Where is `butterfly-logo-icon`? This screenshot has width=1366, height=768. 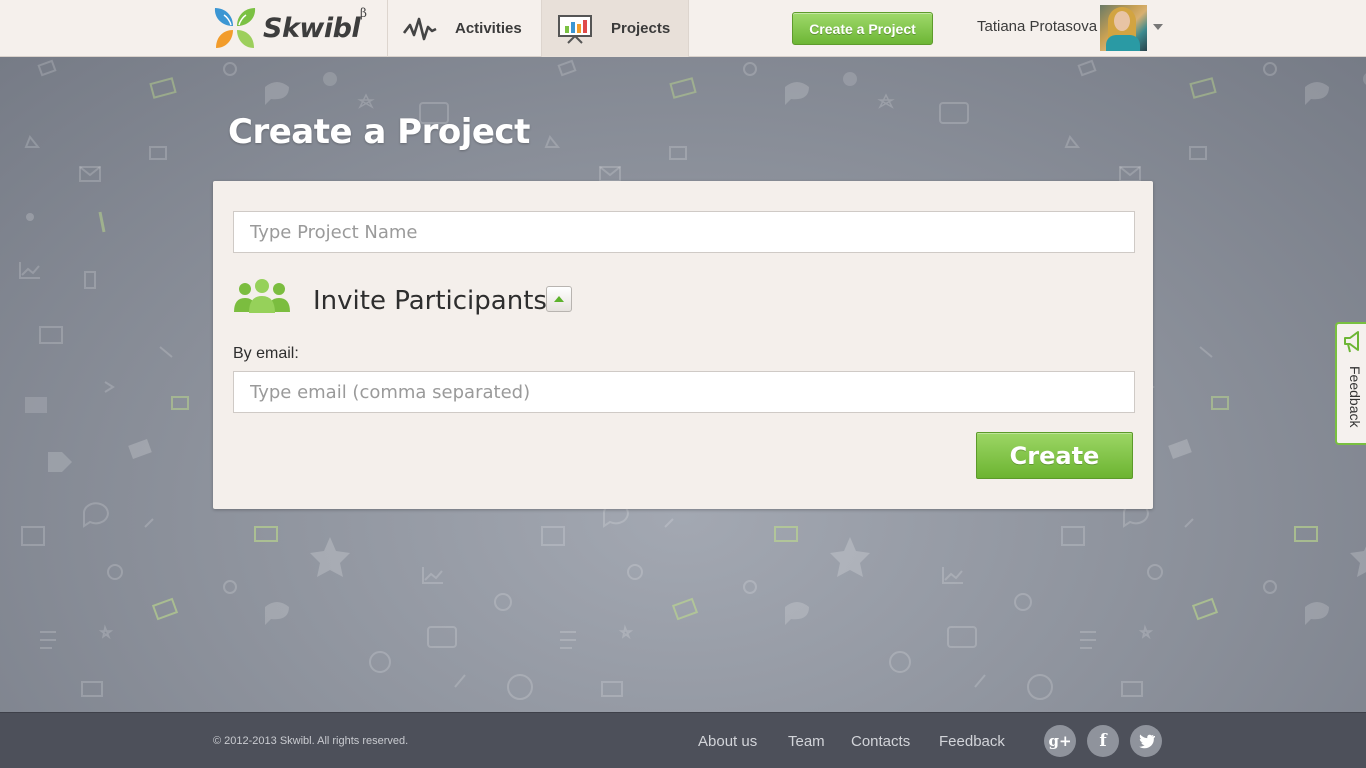
butterfly-logo-icon is located at coordinates (235, 28).